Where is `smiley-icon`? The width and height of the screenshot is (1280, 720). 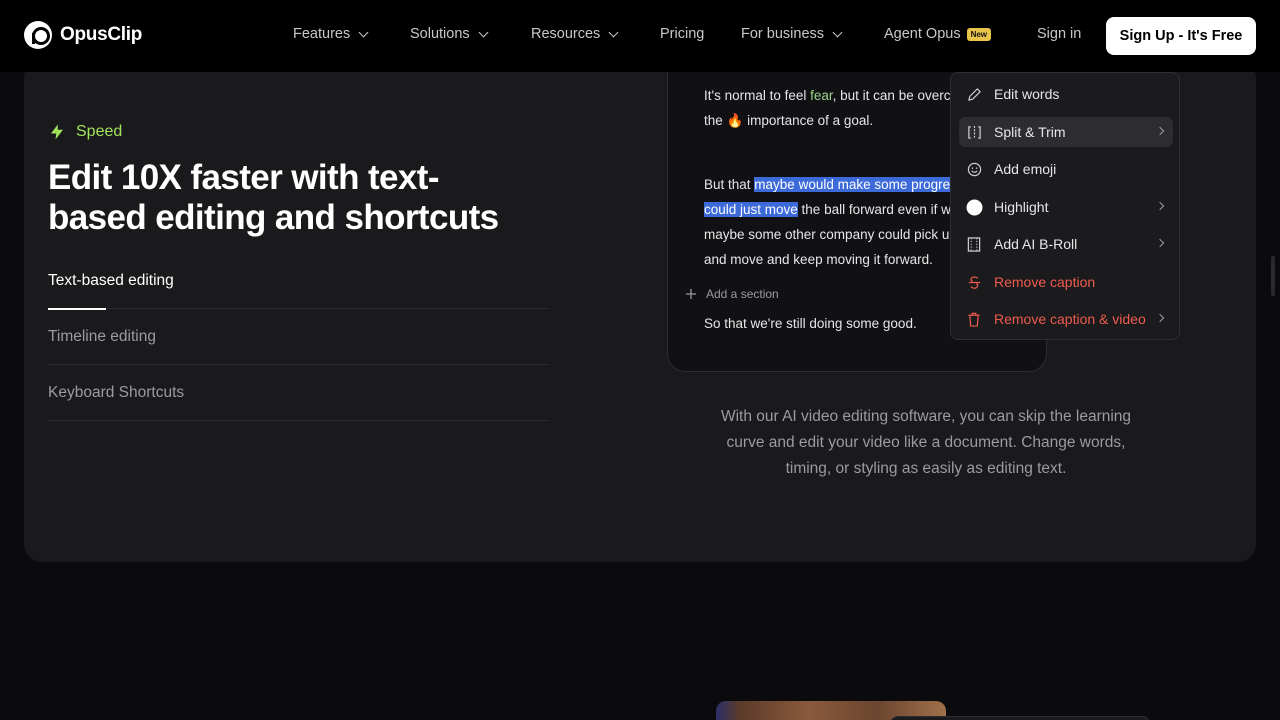
smiley-icon is located at coordinates (974, 169).